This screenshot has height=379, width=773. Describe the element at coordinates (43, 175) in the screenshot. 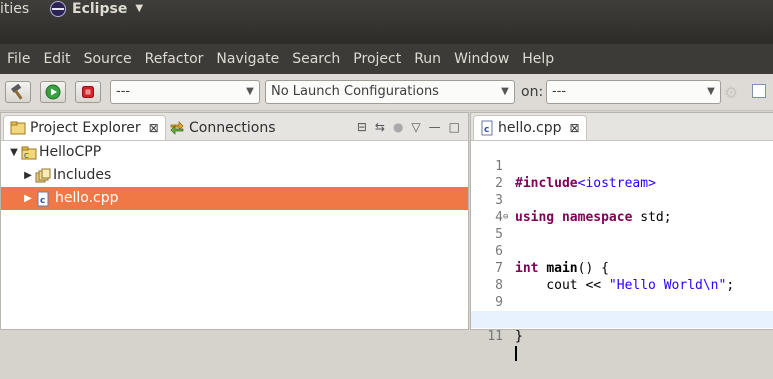

I see `includes-icon` at that location.